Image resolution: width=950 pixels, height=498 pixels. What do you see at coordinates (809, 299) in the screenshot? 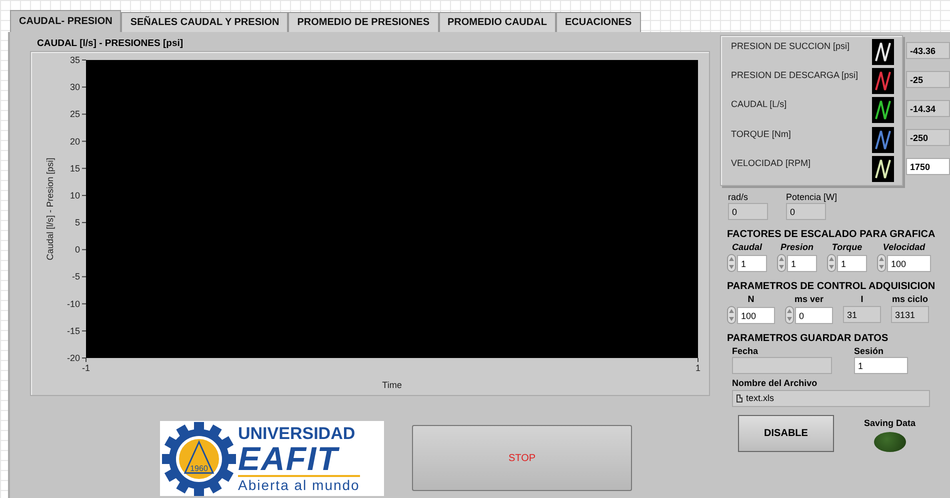
I see `field-label: ms ver` at bounding box center [809, 299].